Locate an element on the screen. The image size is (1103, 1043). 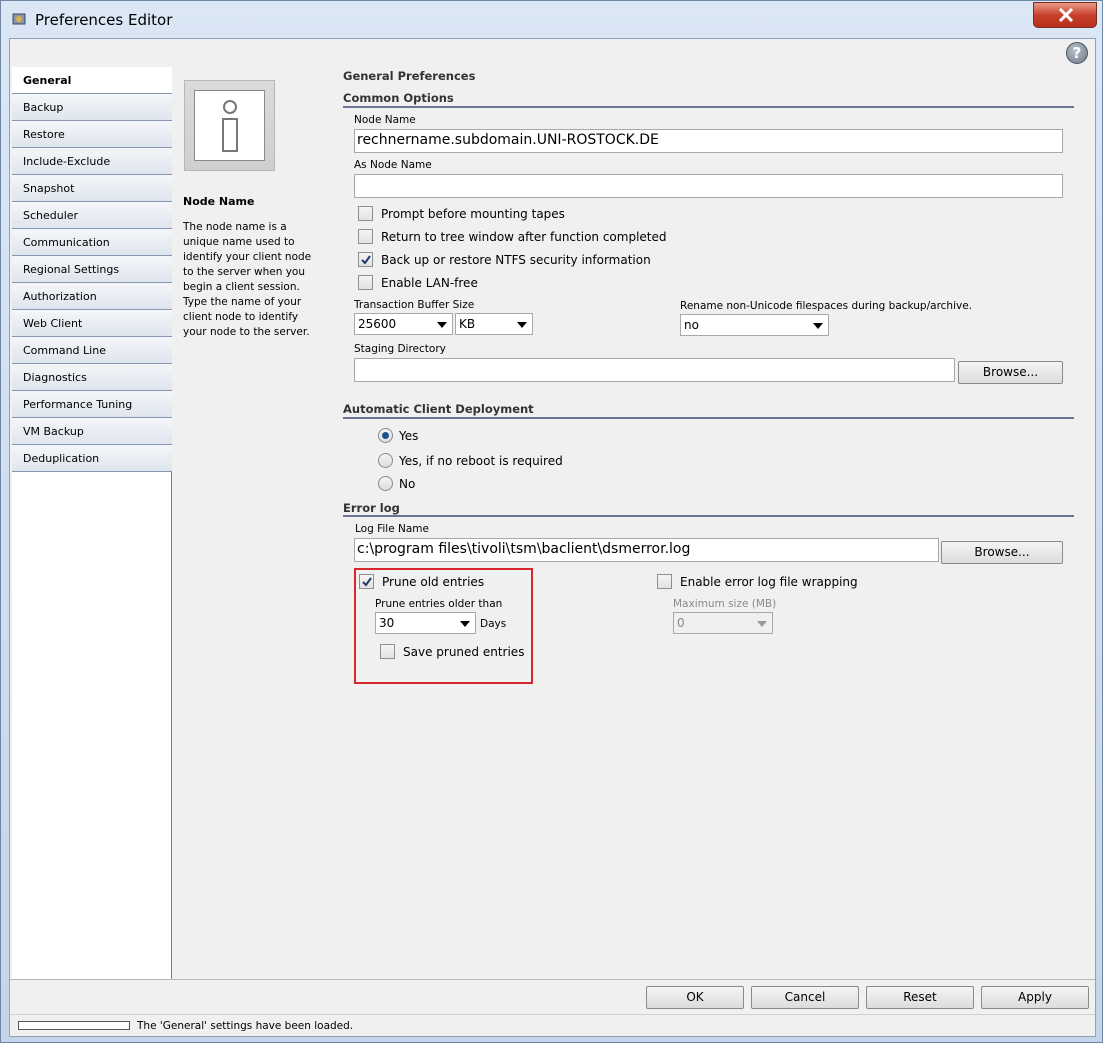
nav-item-communication: Communication is located at coordinates (92, 242).